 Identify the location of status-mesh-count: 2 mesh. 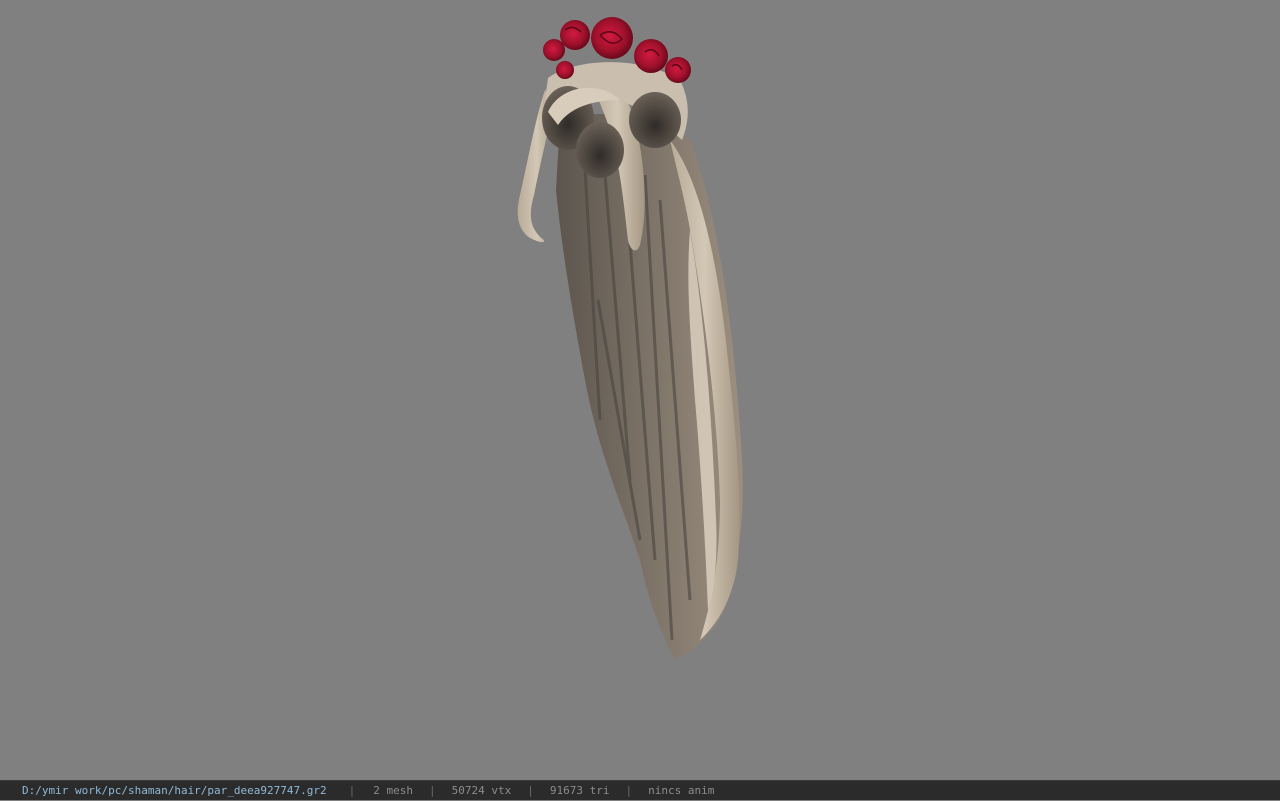
(393, 790).